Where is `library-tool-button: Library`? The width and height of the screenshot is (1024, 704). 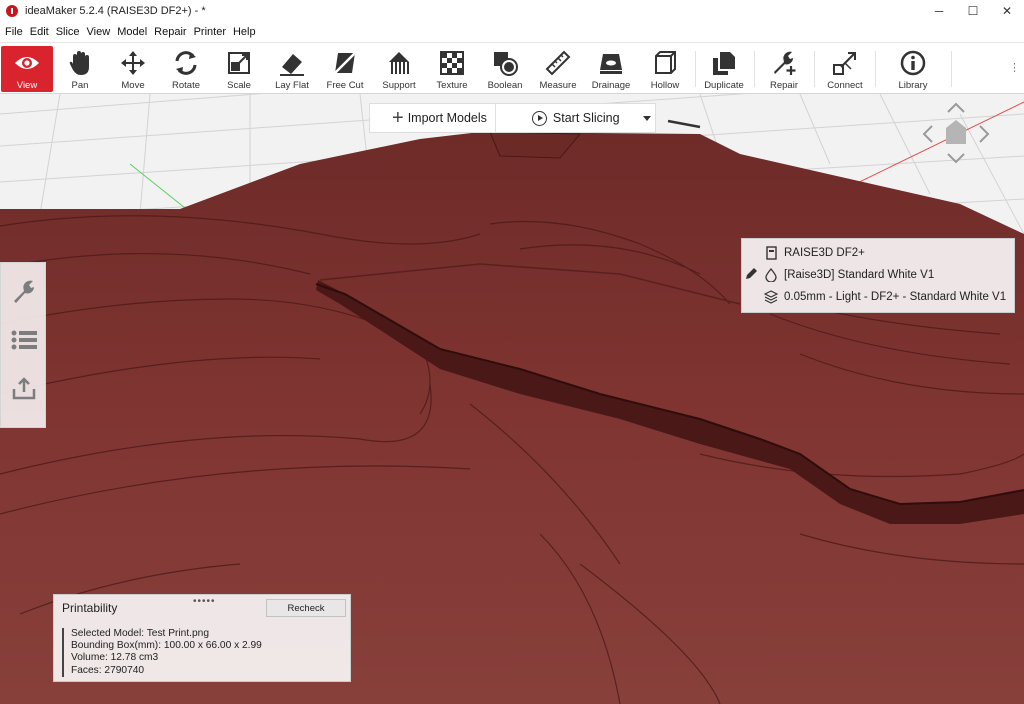 library-tool-button: Library is located at coordinates (913, 69).